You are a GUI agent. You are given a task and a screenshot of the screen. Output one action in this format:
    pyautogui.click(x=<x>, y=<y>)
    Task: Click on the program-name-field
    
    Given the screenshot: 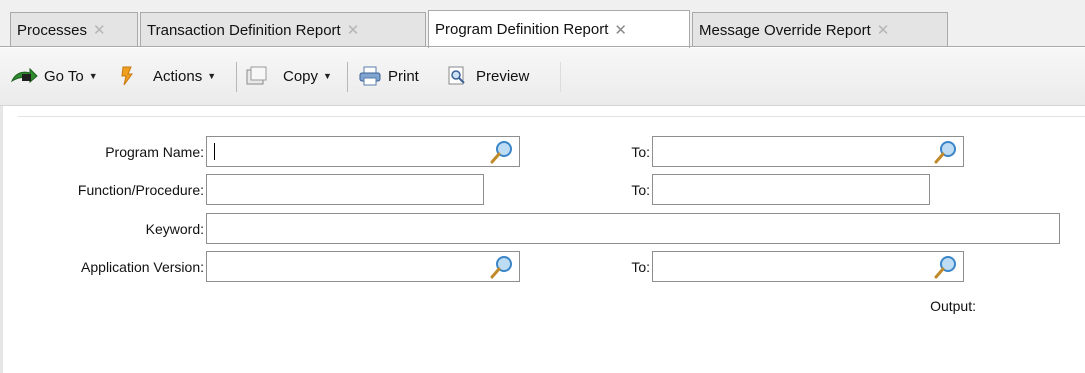 What is the action you would take?
    pyautogui.click(x=363, y=151)
    